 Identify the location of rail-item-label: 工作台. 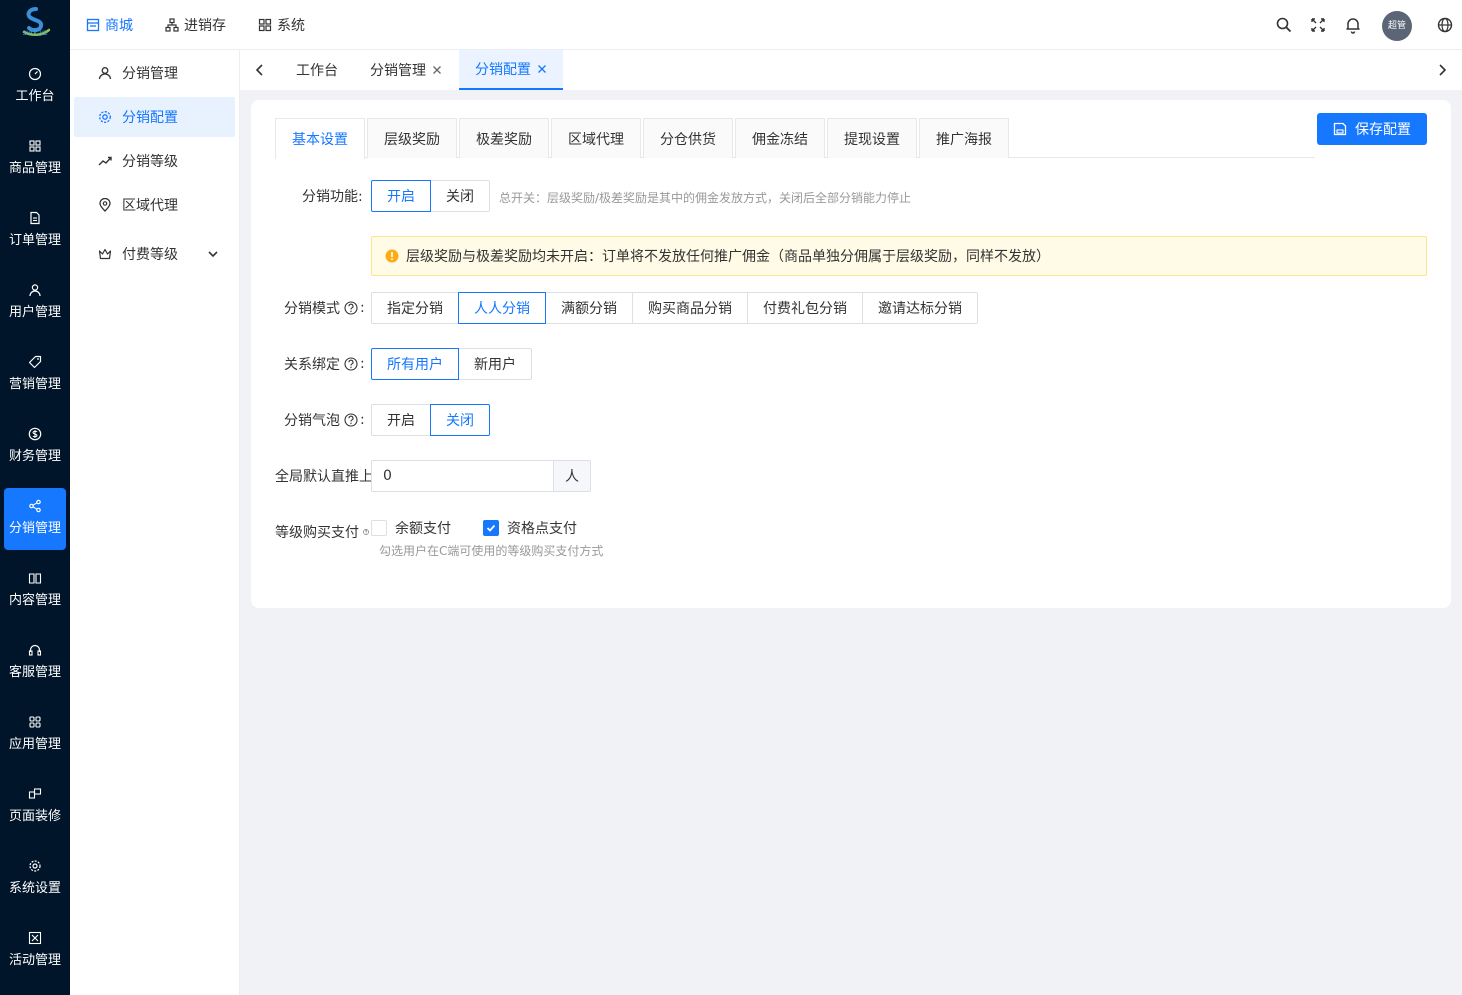
(35, 96).